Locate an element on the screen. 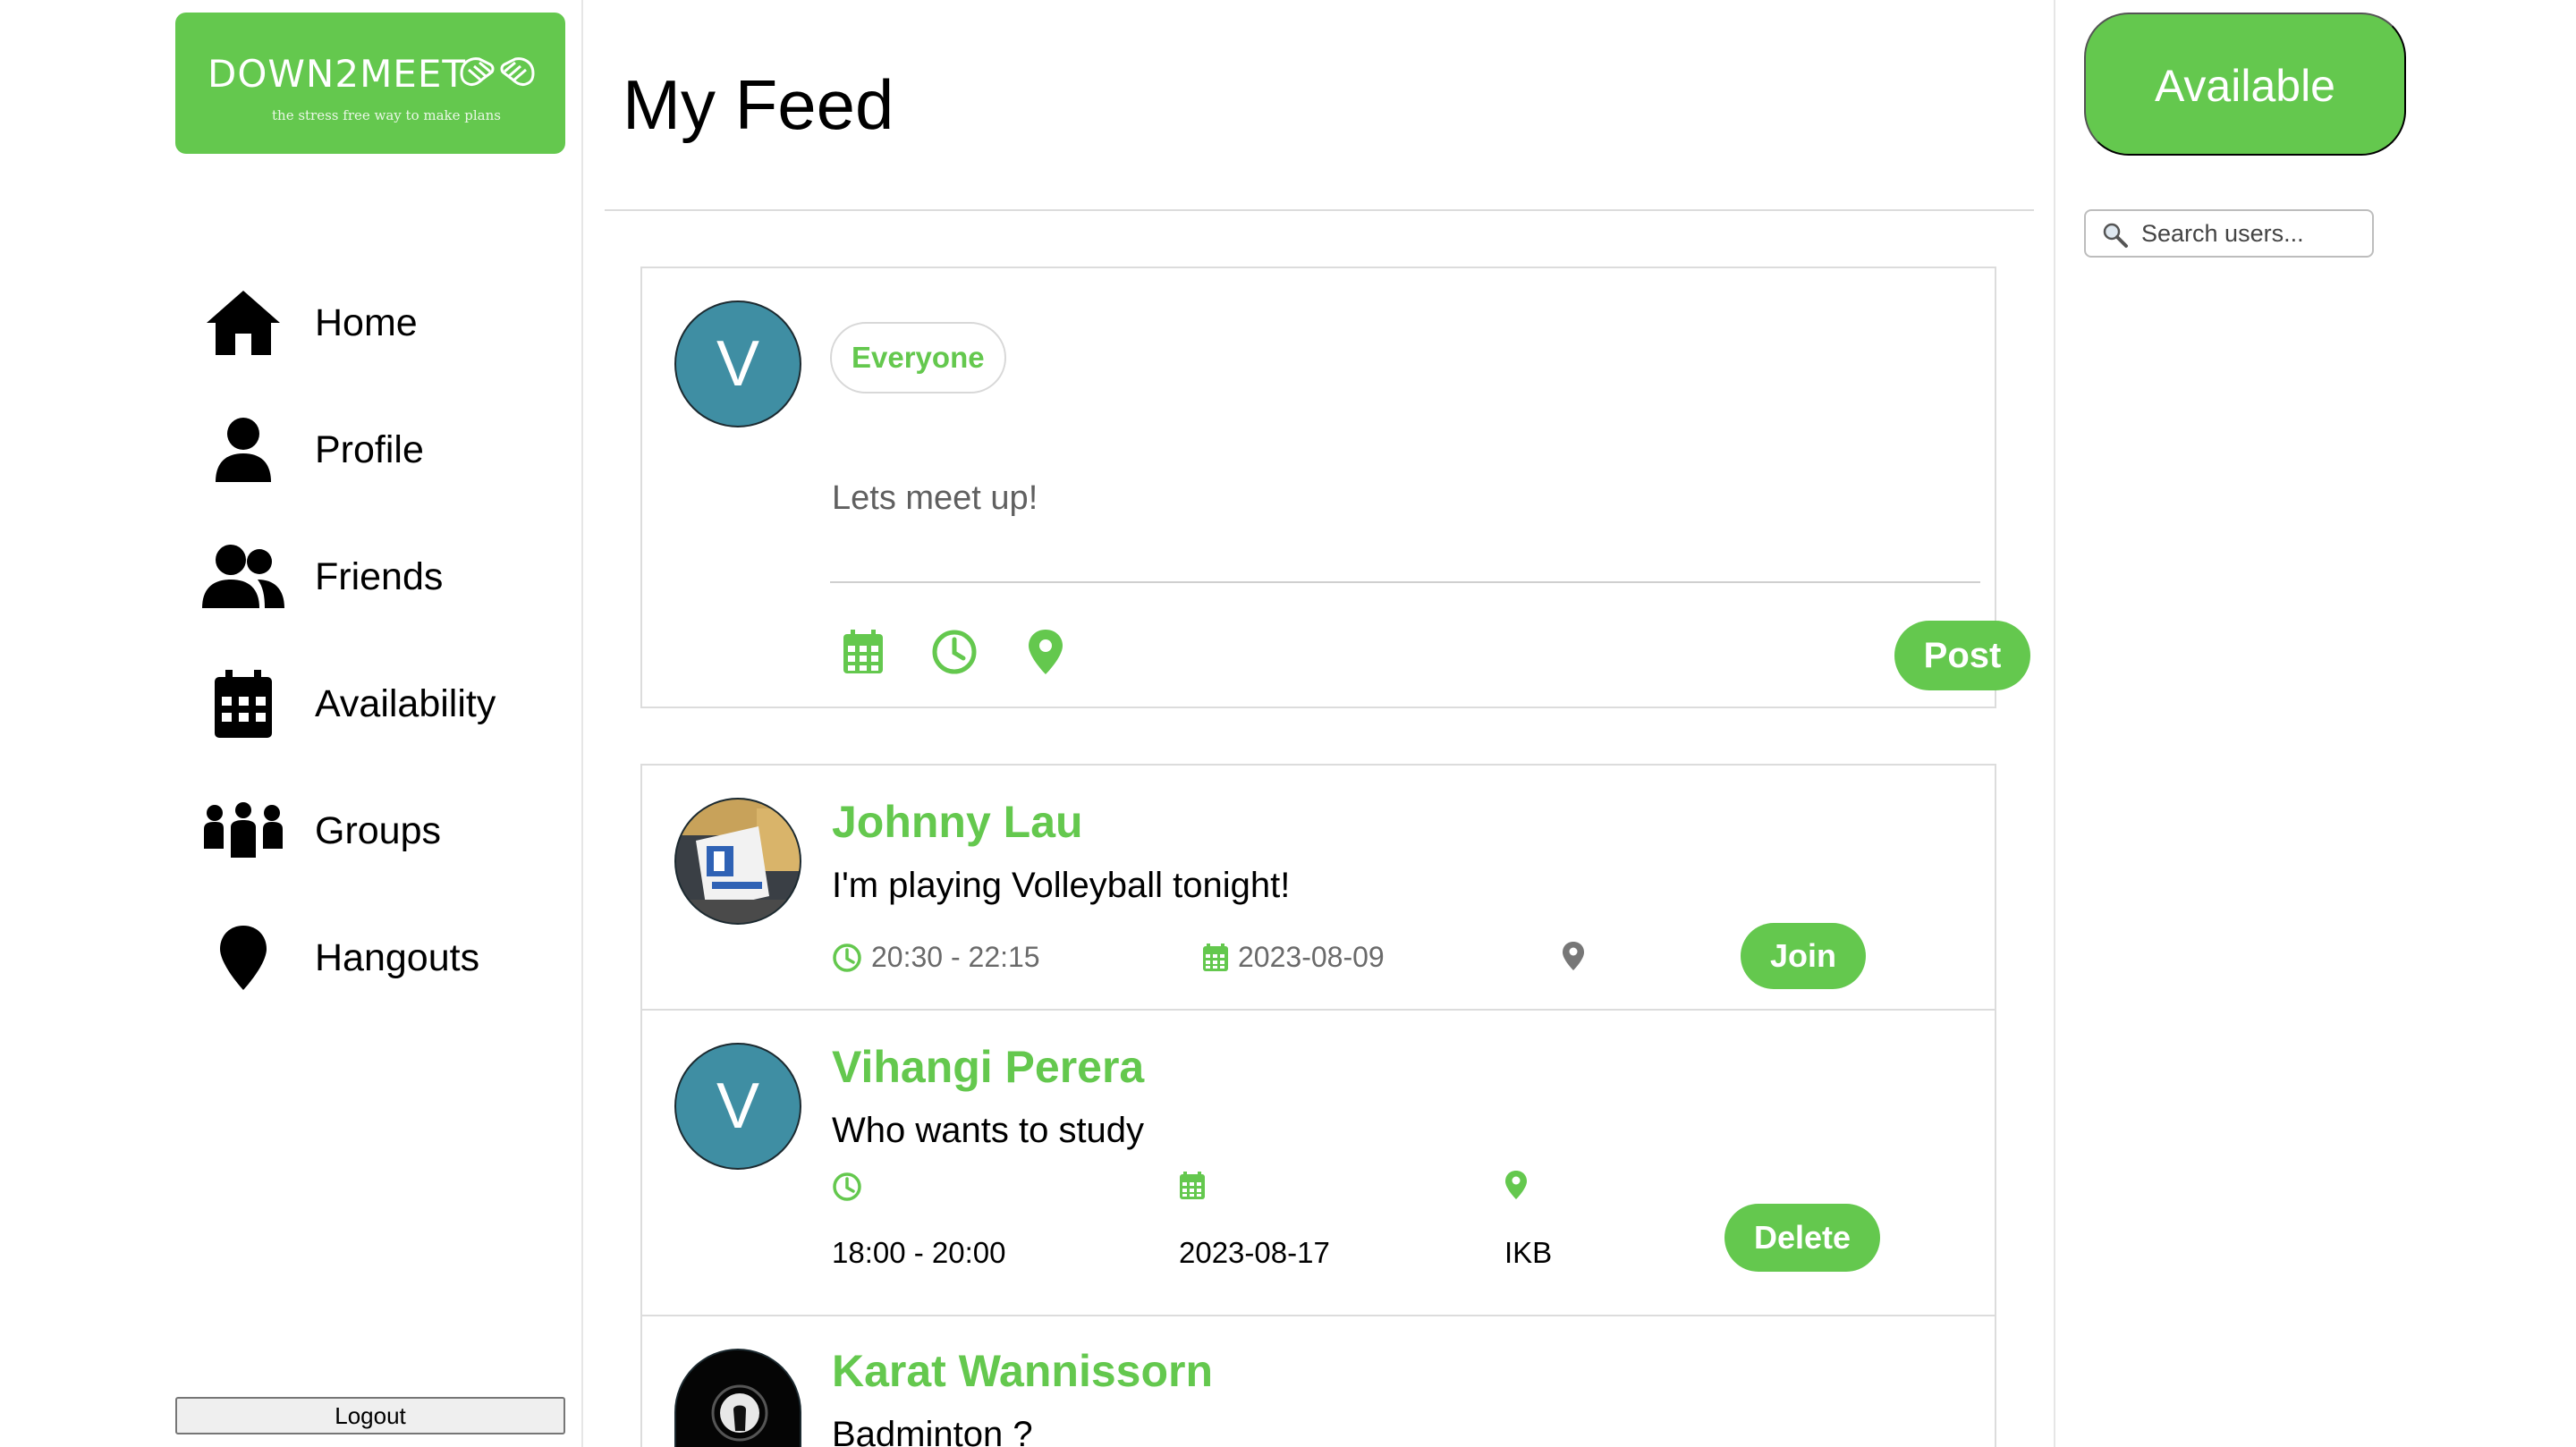  post-text: Badminton ? is located at coordinates (932, 1431).